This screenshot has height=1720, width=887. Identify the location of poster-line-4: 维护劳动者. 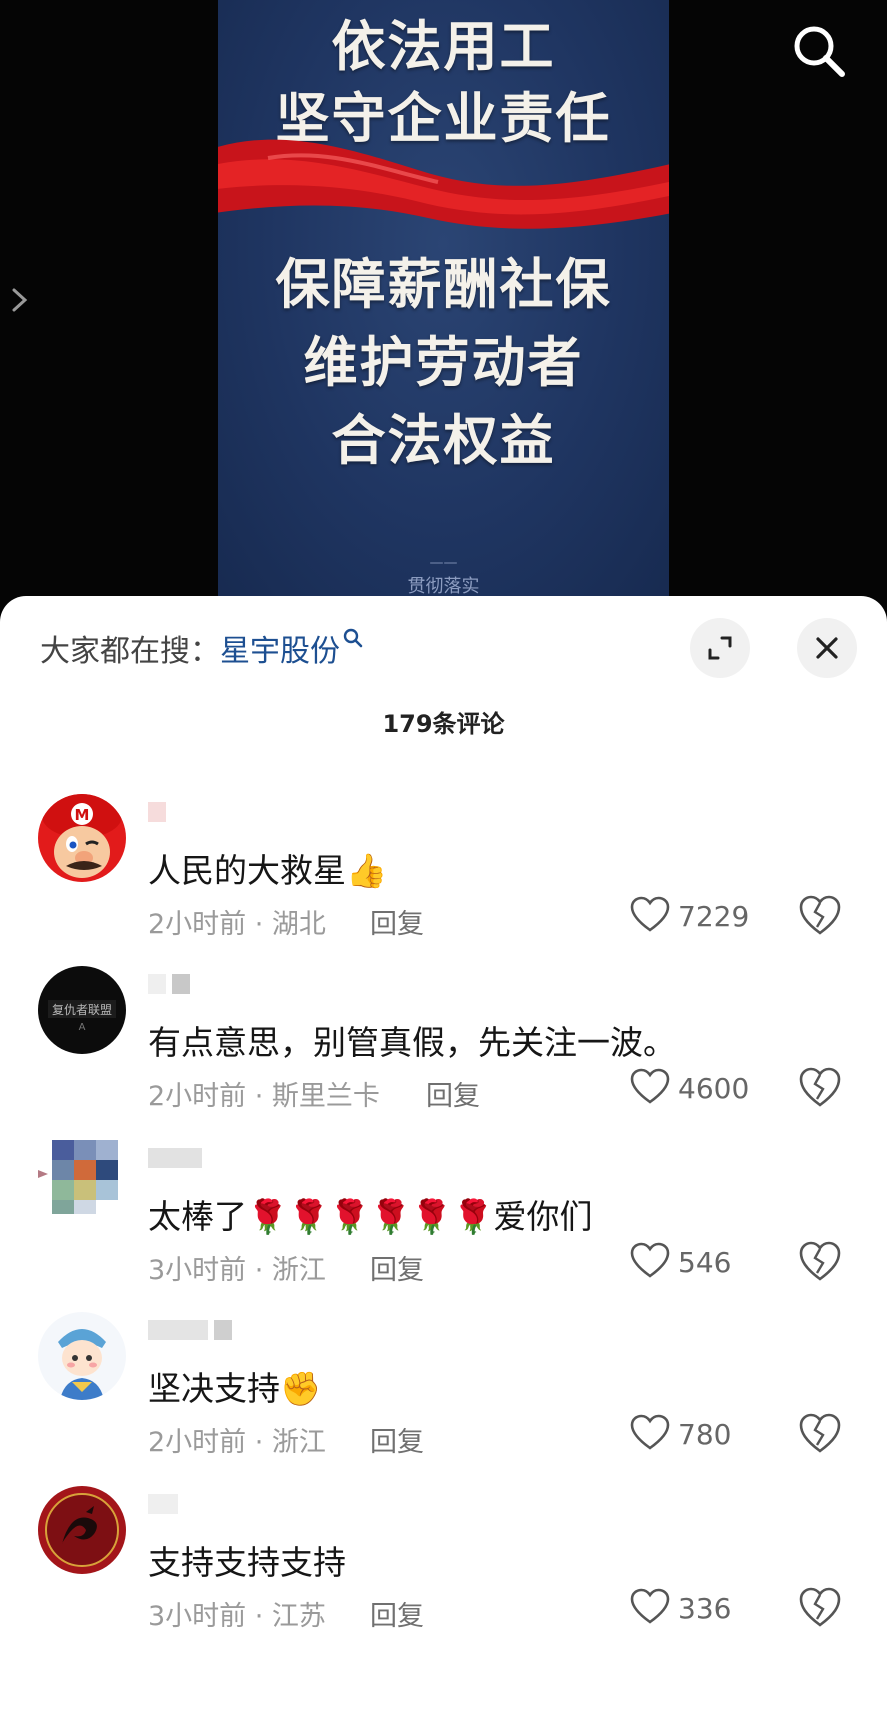
(443, 362).